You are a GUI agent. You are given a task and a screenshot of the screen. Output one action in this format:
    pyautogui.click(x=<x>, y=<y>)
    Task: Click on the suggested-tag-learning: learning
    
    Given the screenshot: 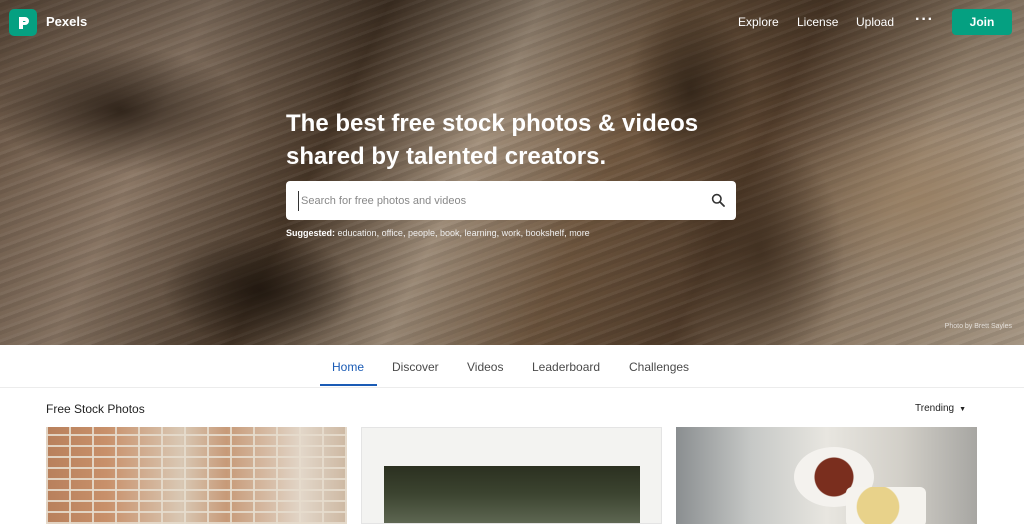 What is the action you would take?
    pyautogui.click(x=481, y=233)
    